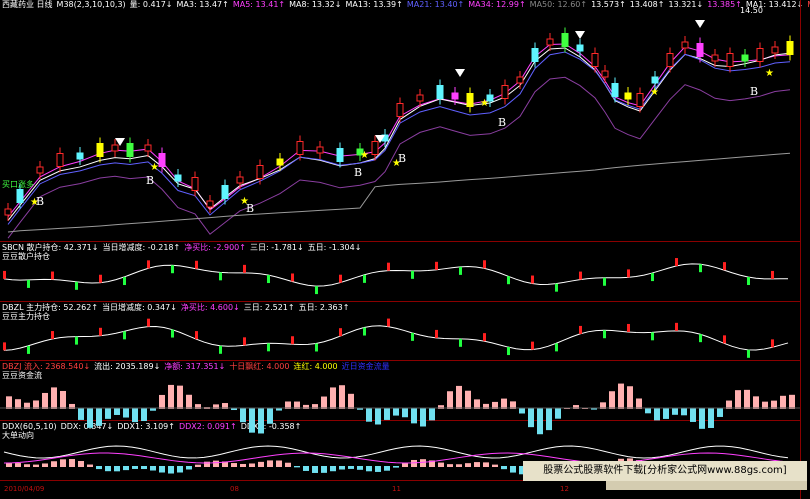  What do you see at coordinates (24, 489) in the screenshot?
I see `date-label: 2010/04/09` at bounding box center [24, 489].